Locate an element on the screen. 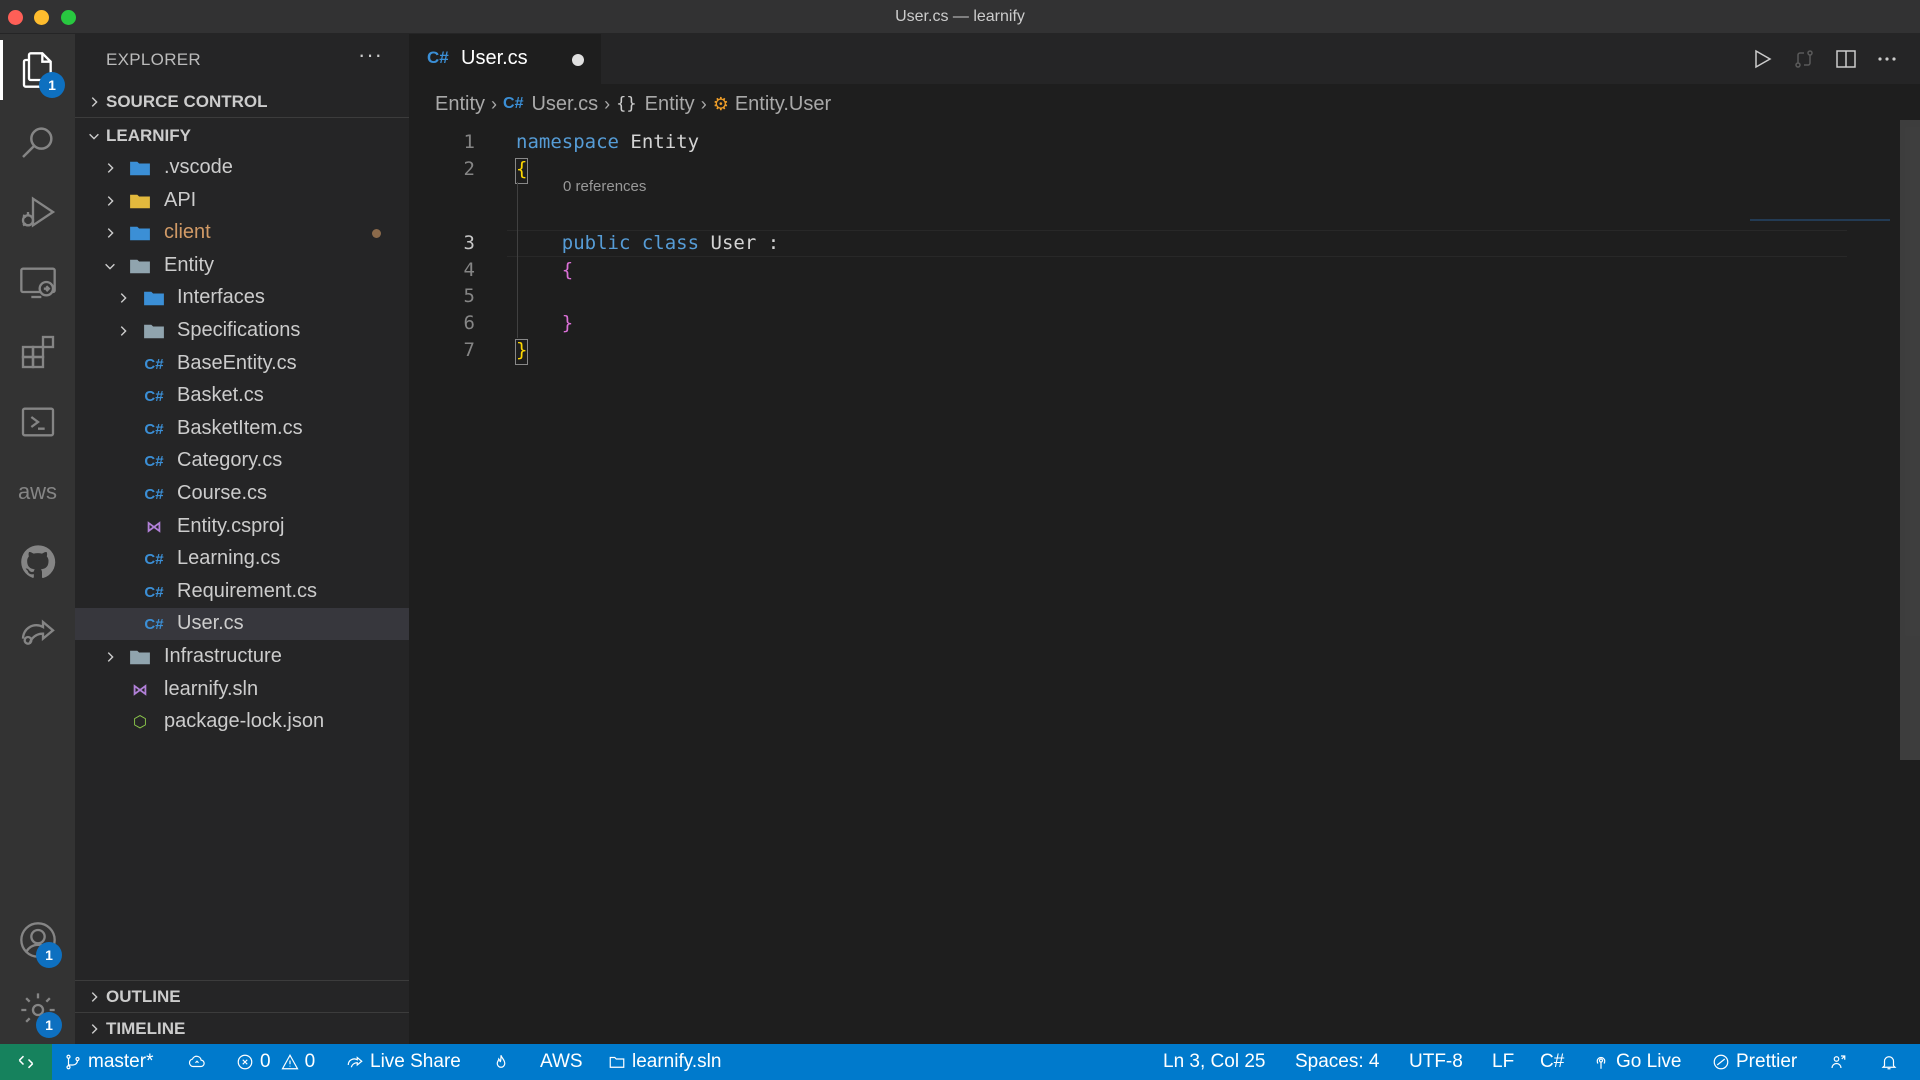 Image resolution: width=1920 pixels, height=1080 pixels. breadcrumb-folder: Entity is located at coordinates (460, 104).